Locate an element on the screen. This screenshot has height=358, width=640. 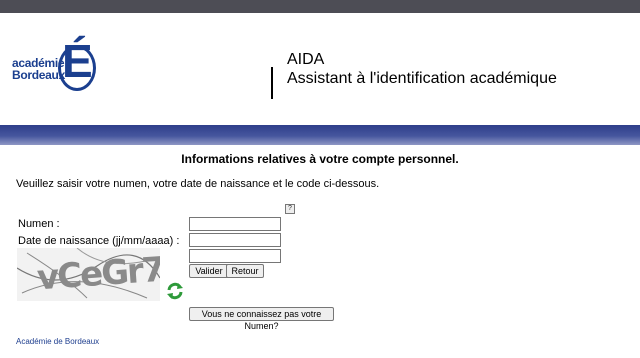
refresh-icon is located at coordinates (175, 291).